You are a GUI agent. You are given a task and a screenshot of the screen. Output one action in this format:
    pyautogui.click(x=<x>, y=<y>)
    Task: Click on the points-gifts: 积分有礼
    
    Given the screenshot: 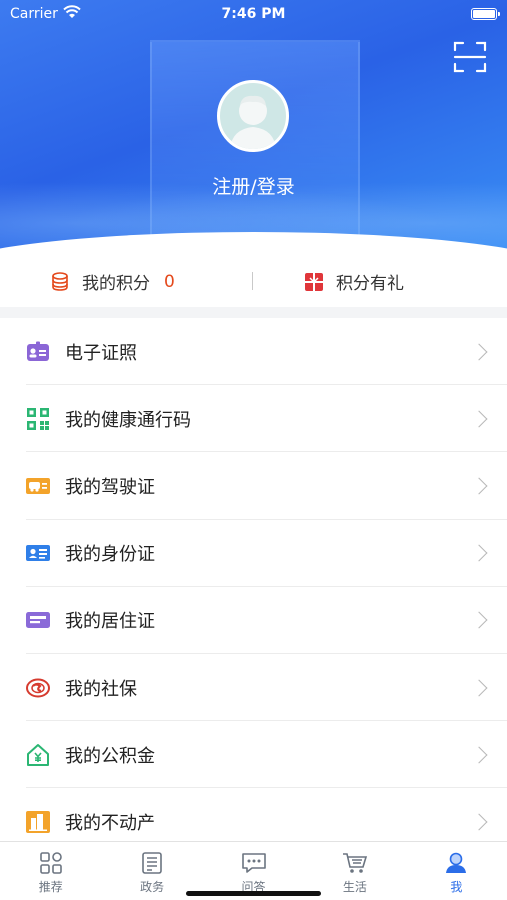 What is the action you would take?
    pyautogui.click(x=354, y=281)
    